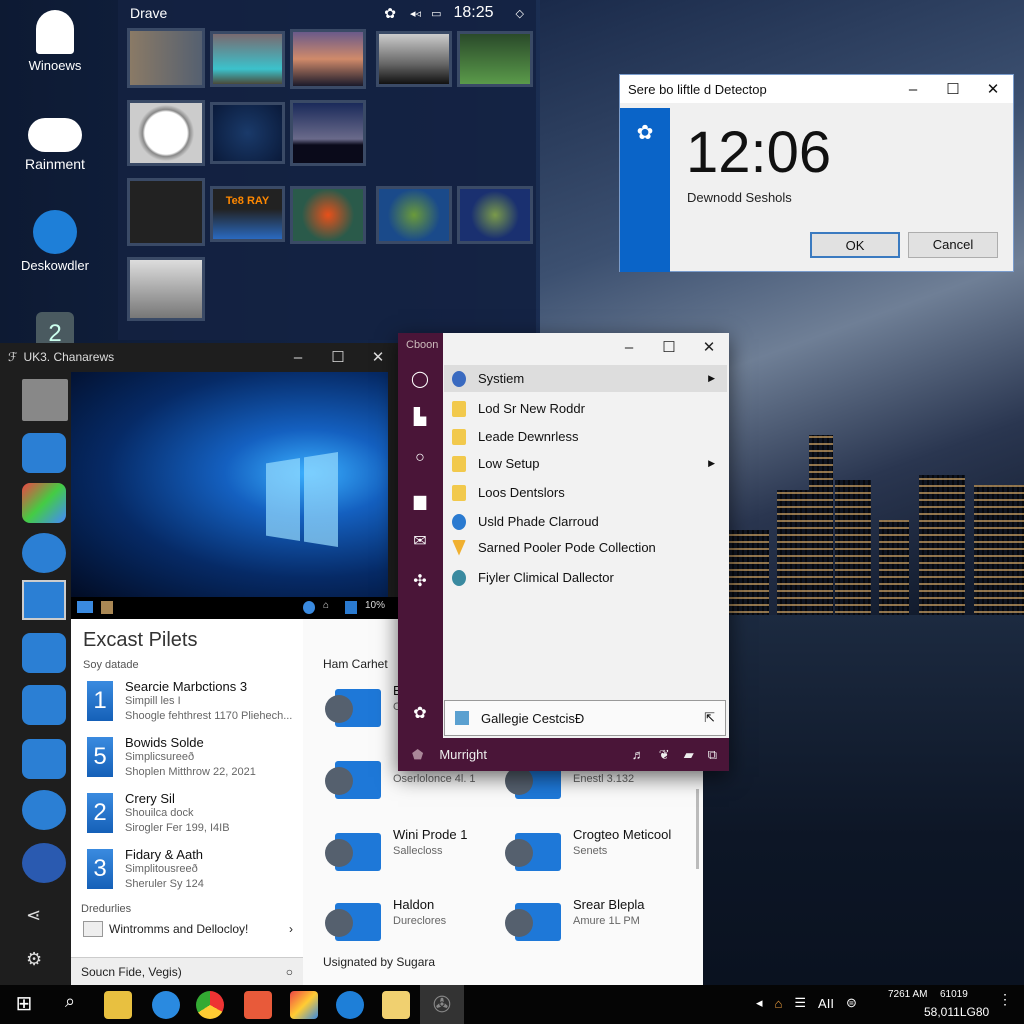 Image resolution: width=1024 pixels, height=1024 pixels. I want to click on settings-icon: ✇, so click(442, 1004).